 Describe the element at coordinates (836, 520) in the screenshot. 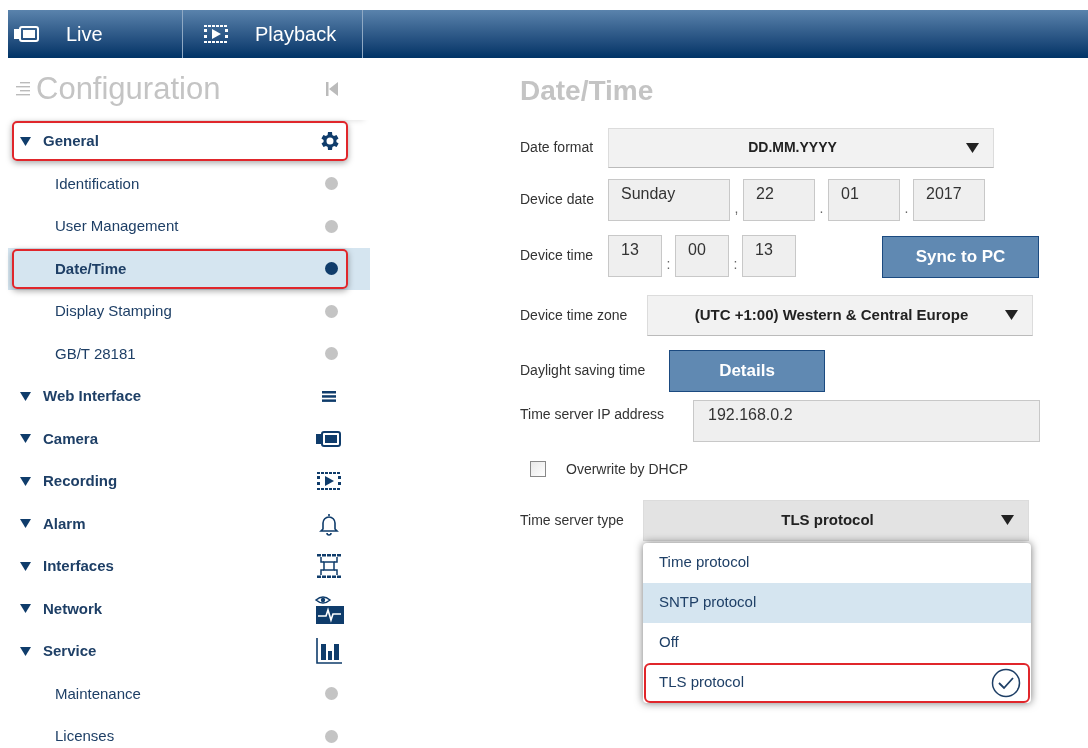

I see `dropdown: TLS protocol` at that location.